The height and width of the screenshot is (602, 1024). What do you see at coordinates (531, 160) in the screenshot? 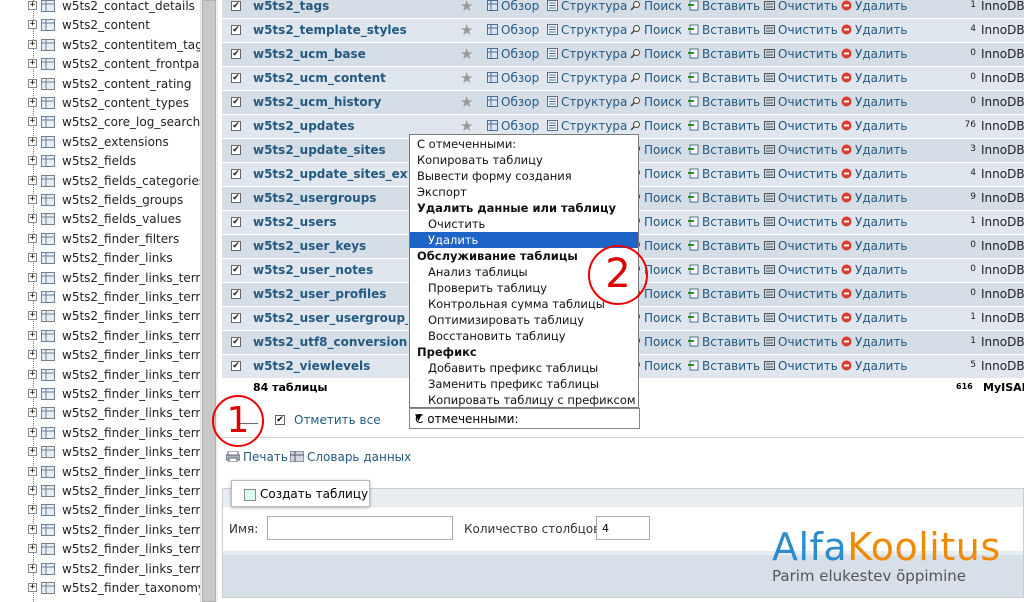
I see `dropdown-option: Копировать таблицу` at bounding box center [531, 160].